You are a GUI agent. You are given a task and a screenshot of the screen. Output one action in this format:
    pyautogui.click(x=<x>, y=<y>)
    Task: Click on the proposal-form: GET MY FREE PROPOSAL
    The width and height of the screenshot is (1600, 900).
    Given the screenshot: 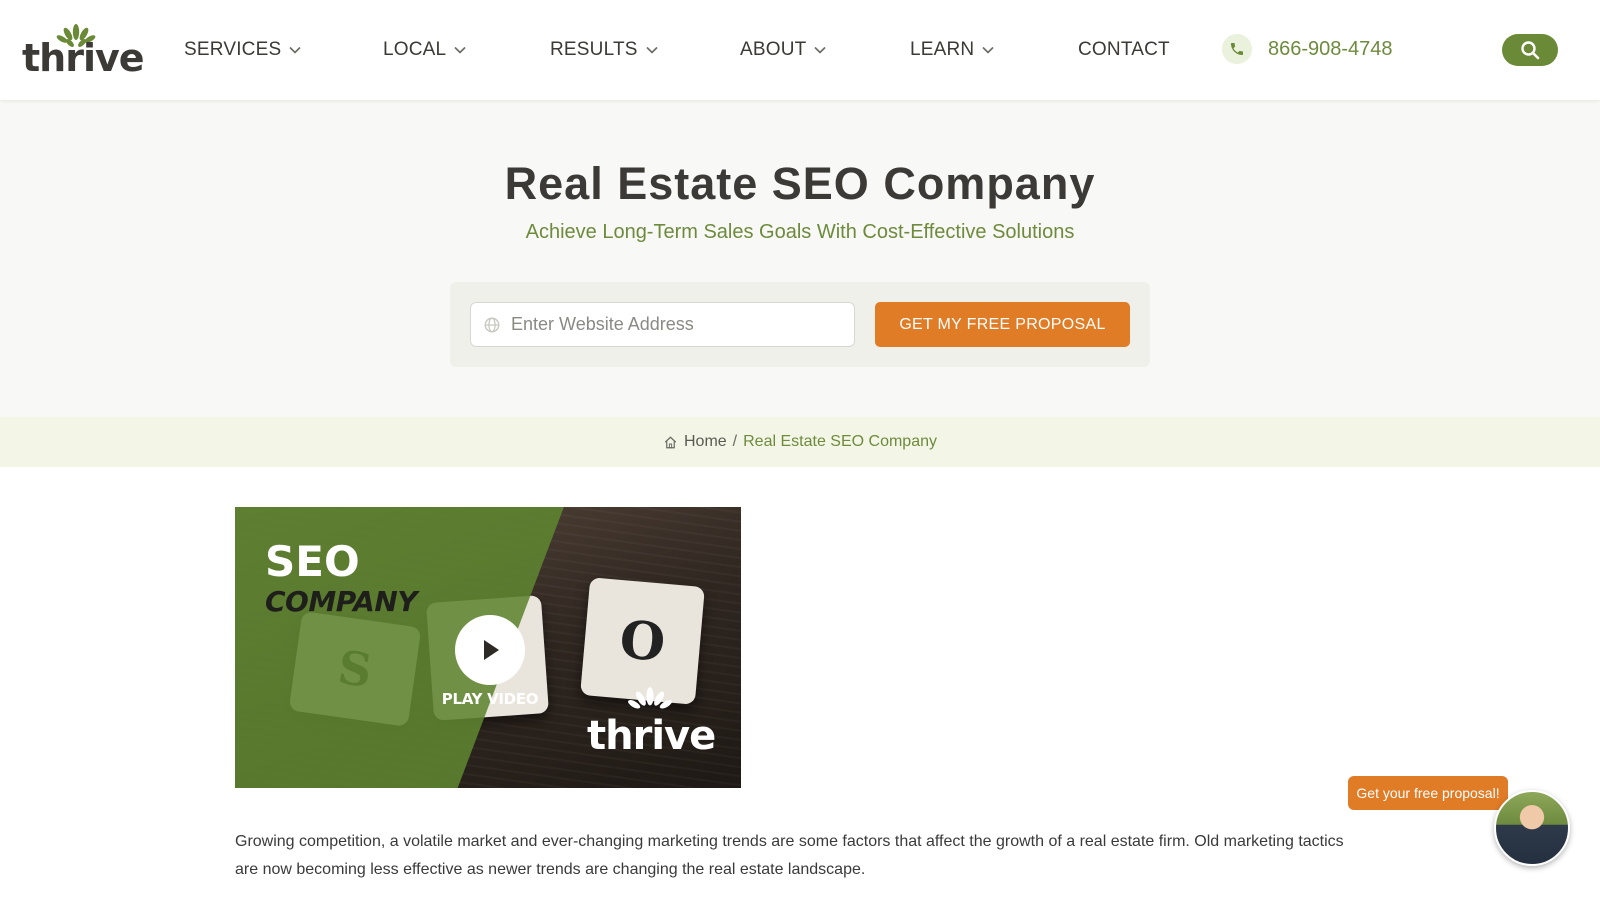 What is the action you would take?
    pyautogui.click(x=800, y=324)
    